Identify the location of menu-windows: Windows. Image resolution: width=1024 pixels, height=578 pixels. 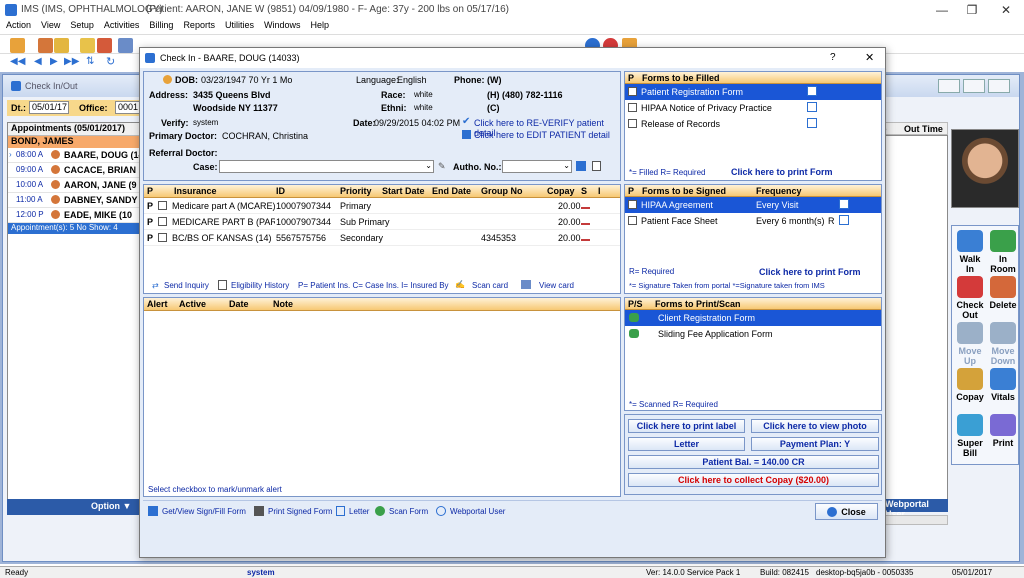
(282, 27).